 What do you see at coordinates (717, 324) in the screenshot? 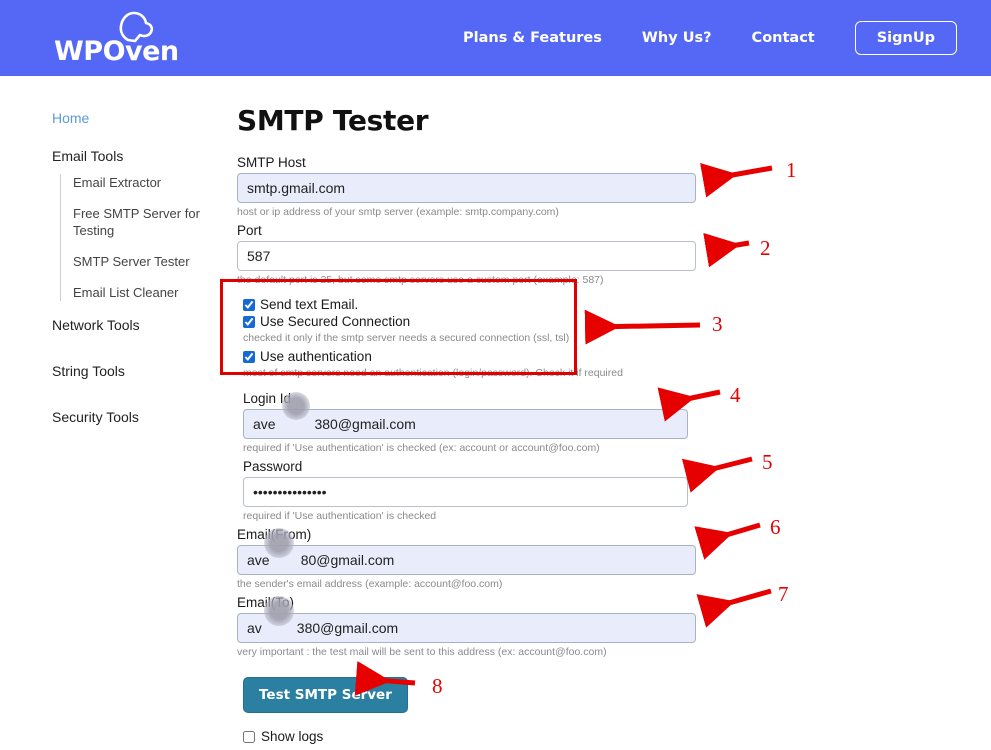
I see `annotation-number-3: 3` at bounding box center [717, 324].